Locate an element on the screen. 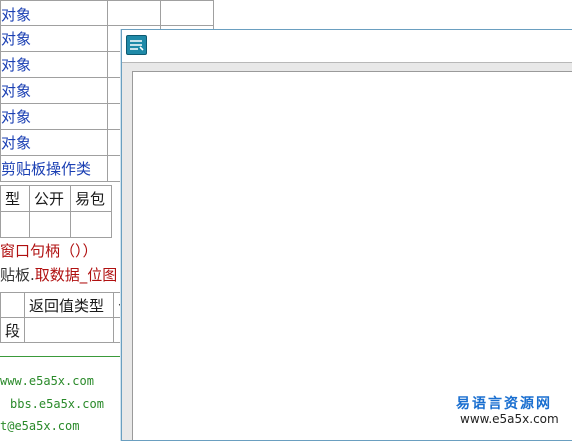 This screenshot has height=441, width=572. comment-line: t@e5a5x.com is located at coordinates (39, 426).